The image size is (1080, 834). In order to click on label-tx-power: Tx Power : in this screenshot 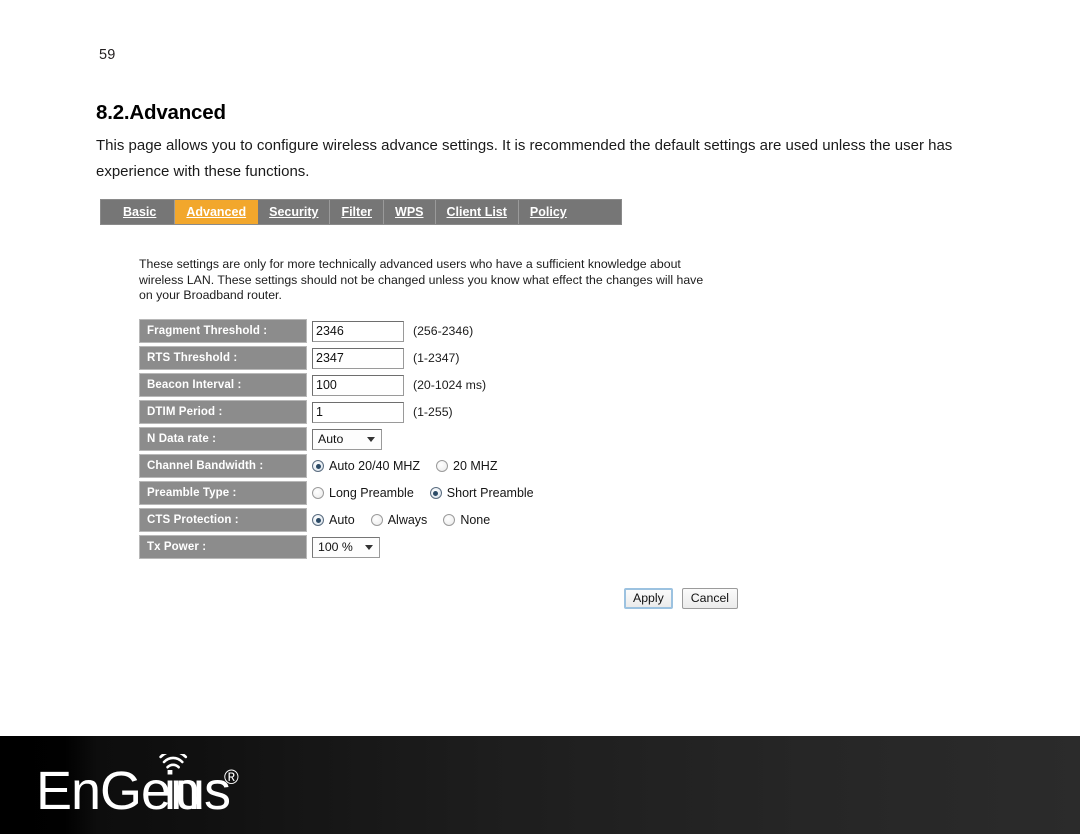, I will do `click(223, 547)`.